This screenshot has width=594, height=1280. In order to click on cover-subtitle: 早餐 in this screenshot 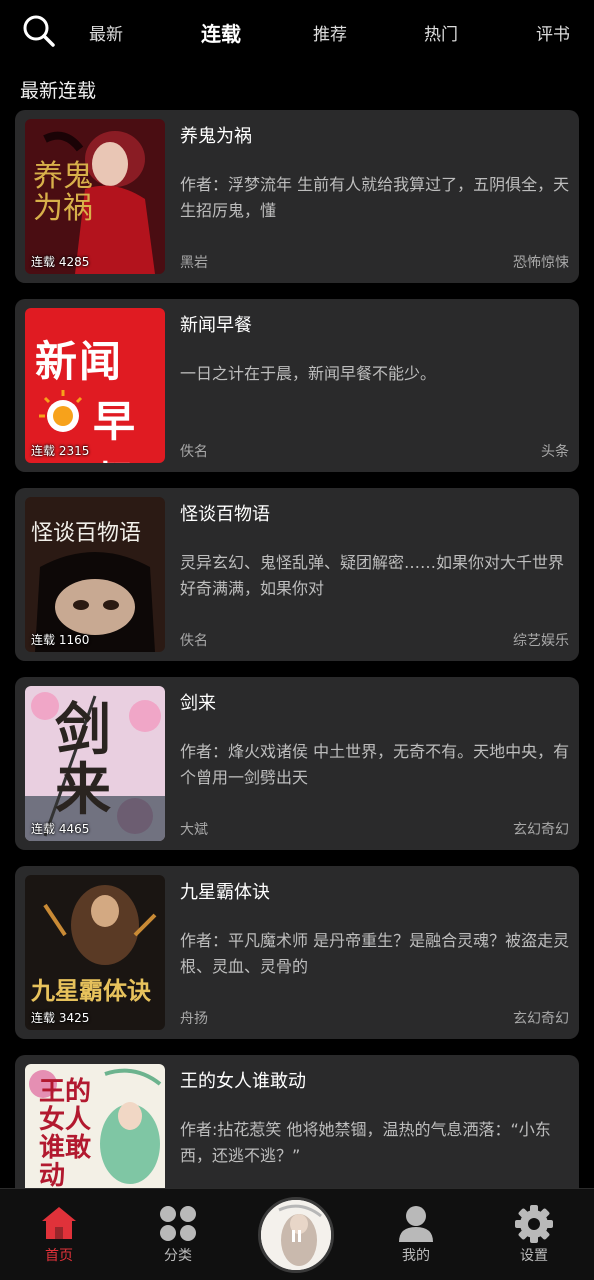, I will do `click(114, 430)`.